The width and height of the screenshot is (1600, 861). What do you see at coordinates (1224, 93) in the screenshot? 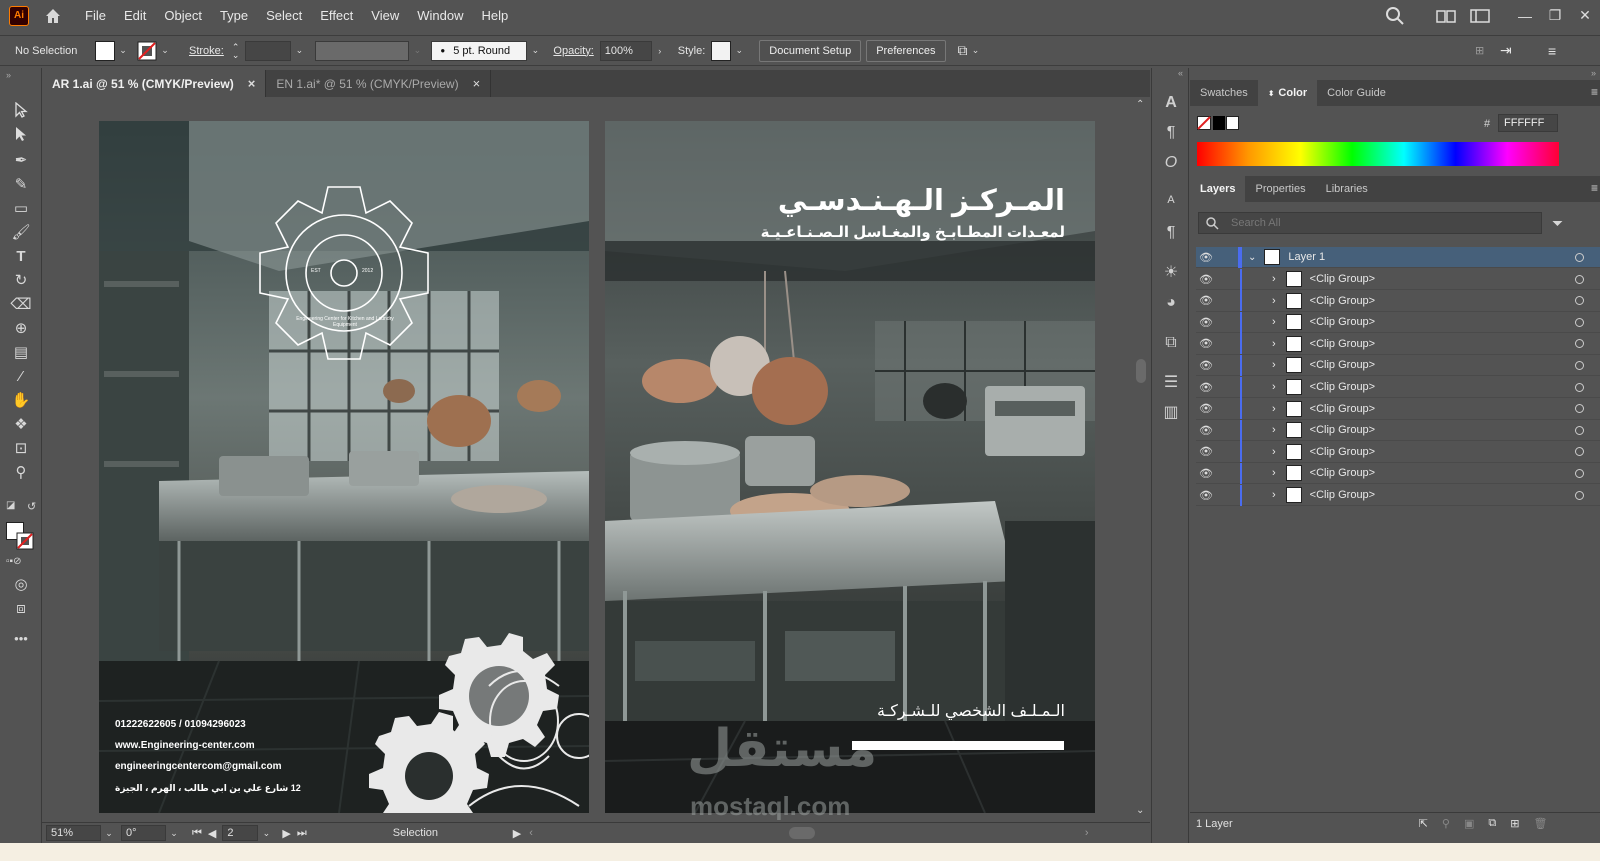
I see `tab-swatches: Swatches` at bounding box center [1224, 93].